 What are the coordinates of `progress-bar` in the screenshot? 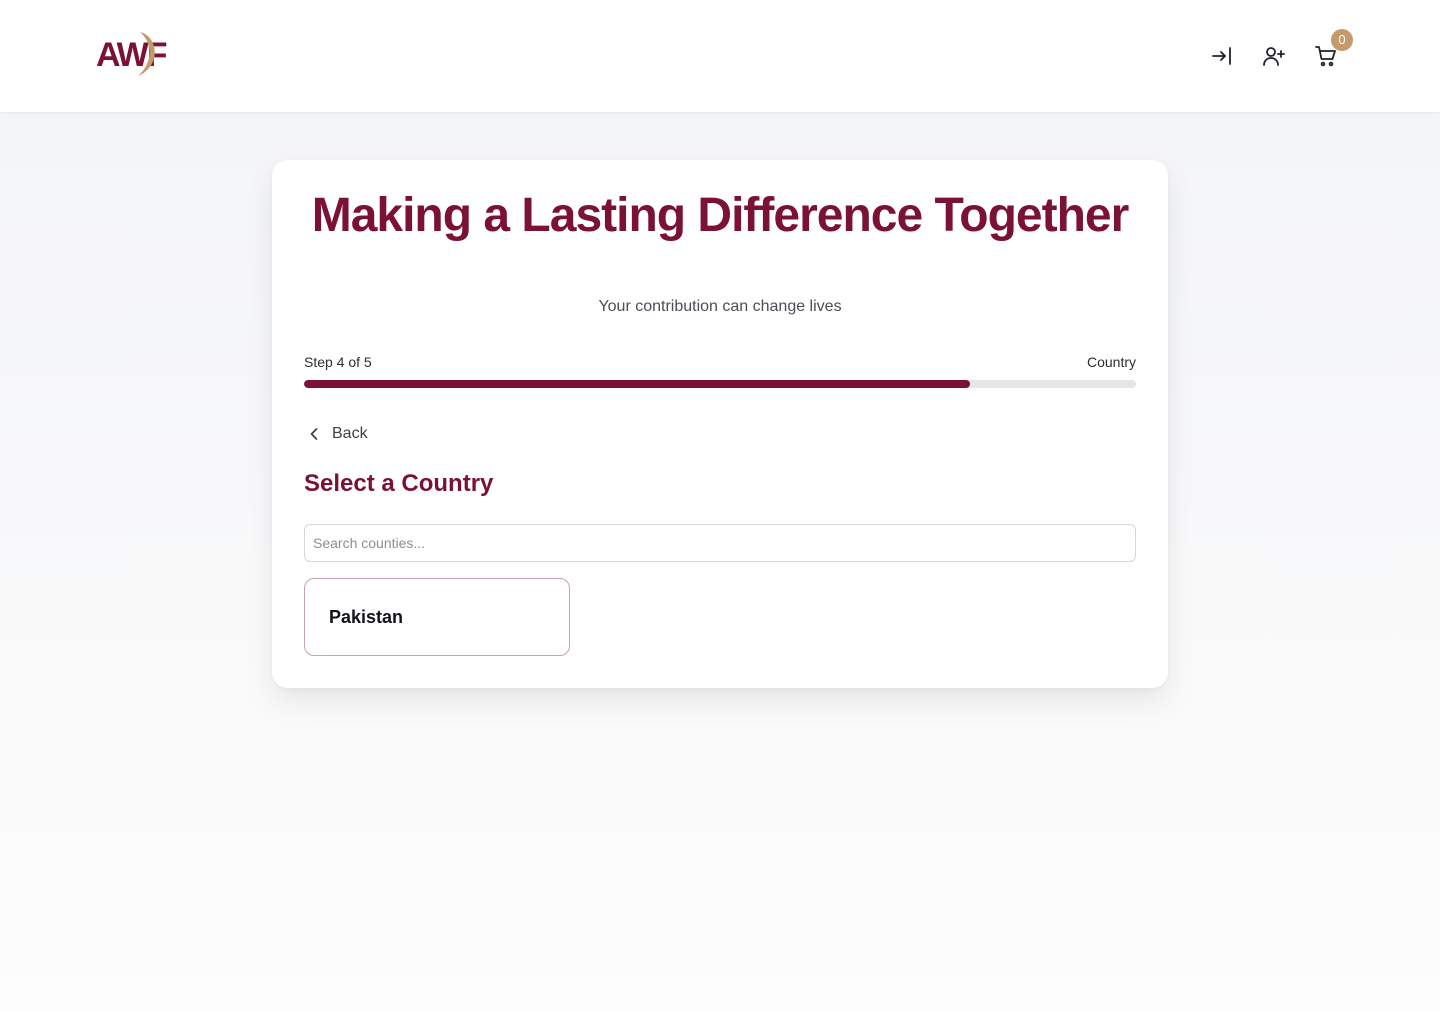 It's located at (720, 384).